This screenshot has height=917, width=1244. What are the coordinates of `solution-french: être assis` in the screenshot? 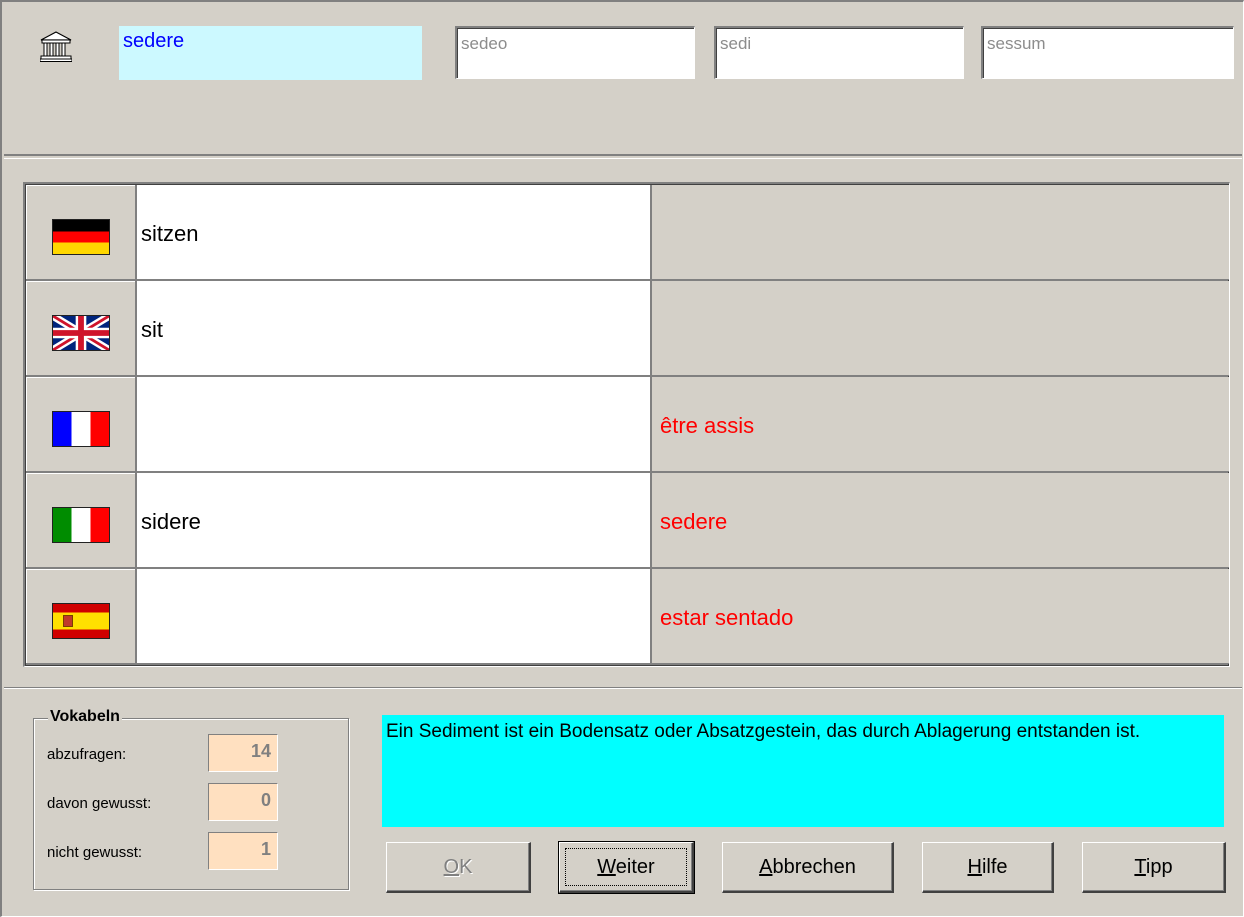 It's located at (940, 424).